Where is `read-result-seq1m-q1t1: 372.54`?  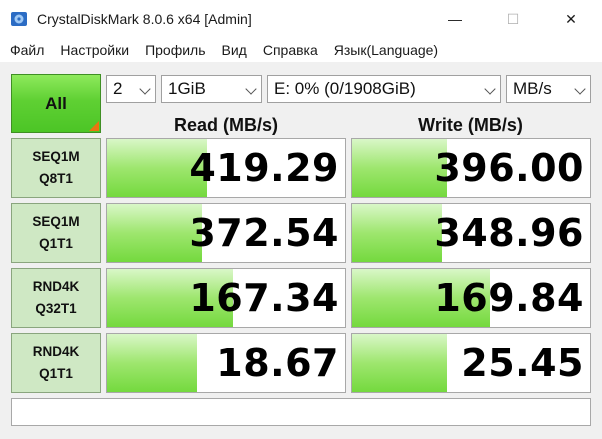 read-result-seq1m-q1t1: 372.54 is located at coordinates (226, 233).